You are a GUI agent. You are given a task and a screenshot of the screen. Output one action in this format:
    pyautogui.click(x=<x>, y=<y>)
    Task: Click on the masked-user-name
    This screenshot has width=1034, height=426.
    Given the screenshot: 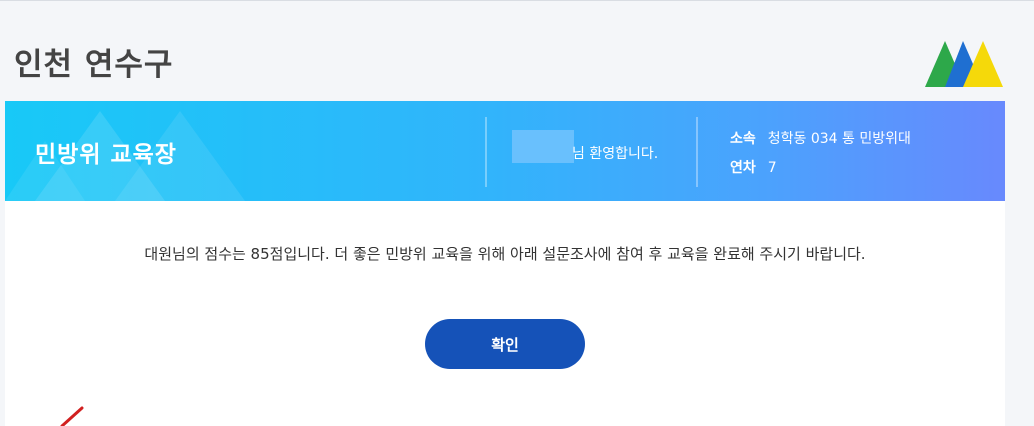 What is the action you would take?
    pyautogui.click(x=543, y=146)
    